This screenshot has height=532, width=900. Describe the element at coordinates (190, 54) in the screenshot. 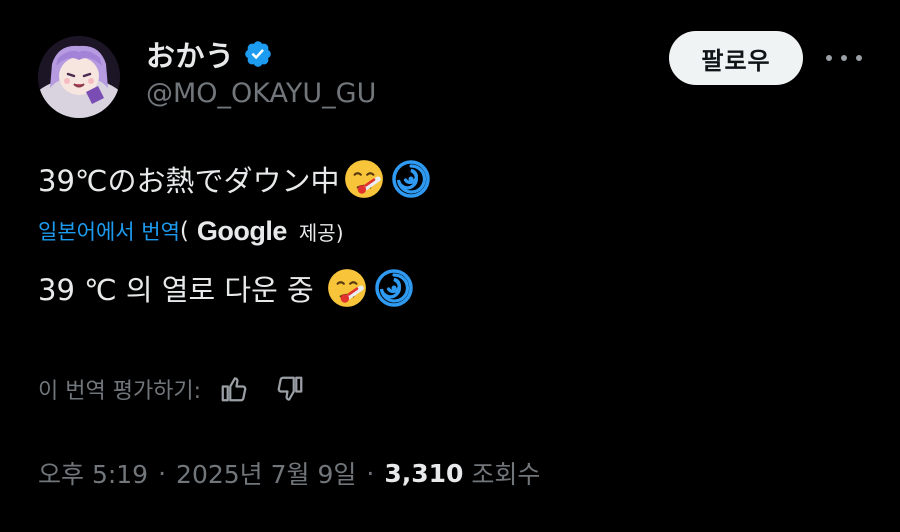

I see `display-name: おかう` at that location.